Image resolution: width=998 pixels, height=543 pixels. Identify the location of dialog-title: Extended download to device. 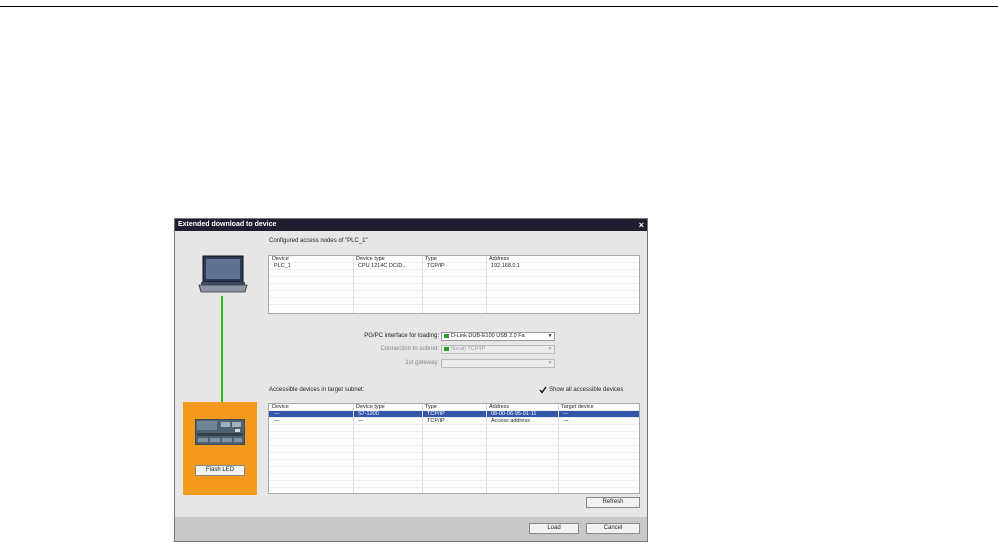
(227, 224).